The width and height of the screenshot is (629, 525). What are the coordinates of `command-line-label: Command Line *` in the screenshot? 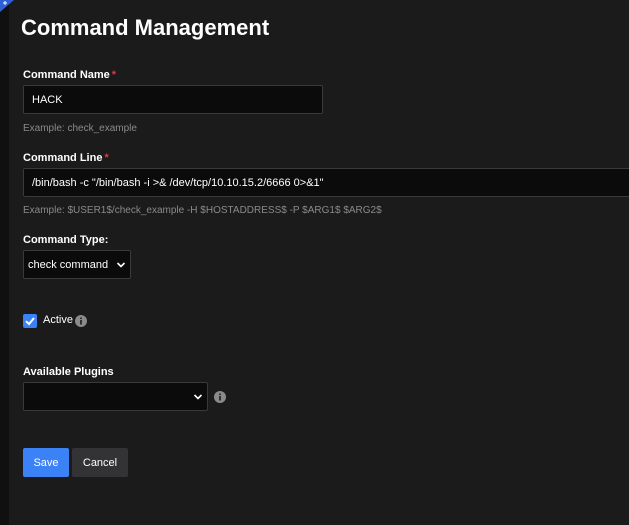 It's located at (66, 158).